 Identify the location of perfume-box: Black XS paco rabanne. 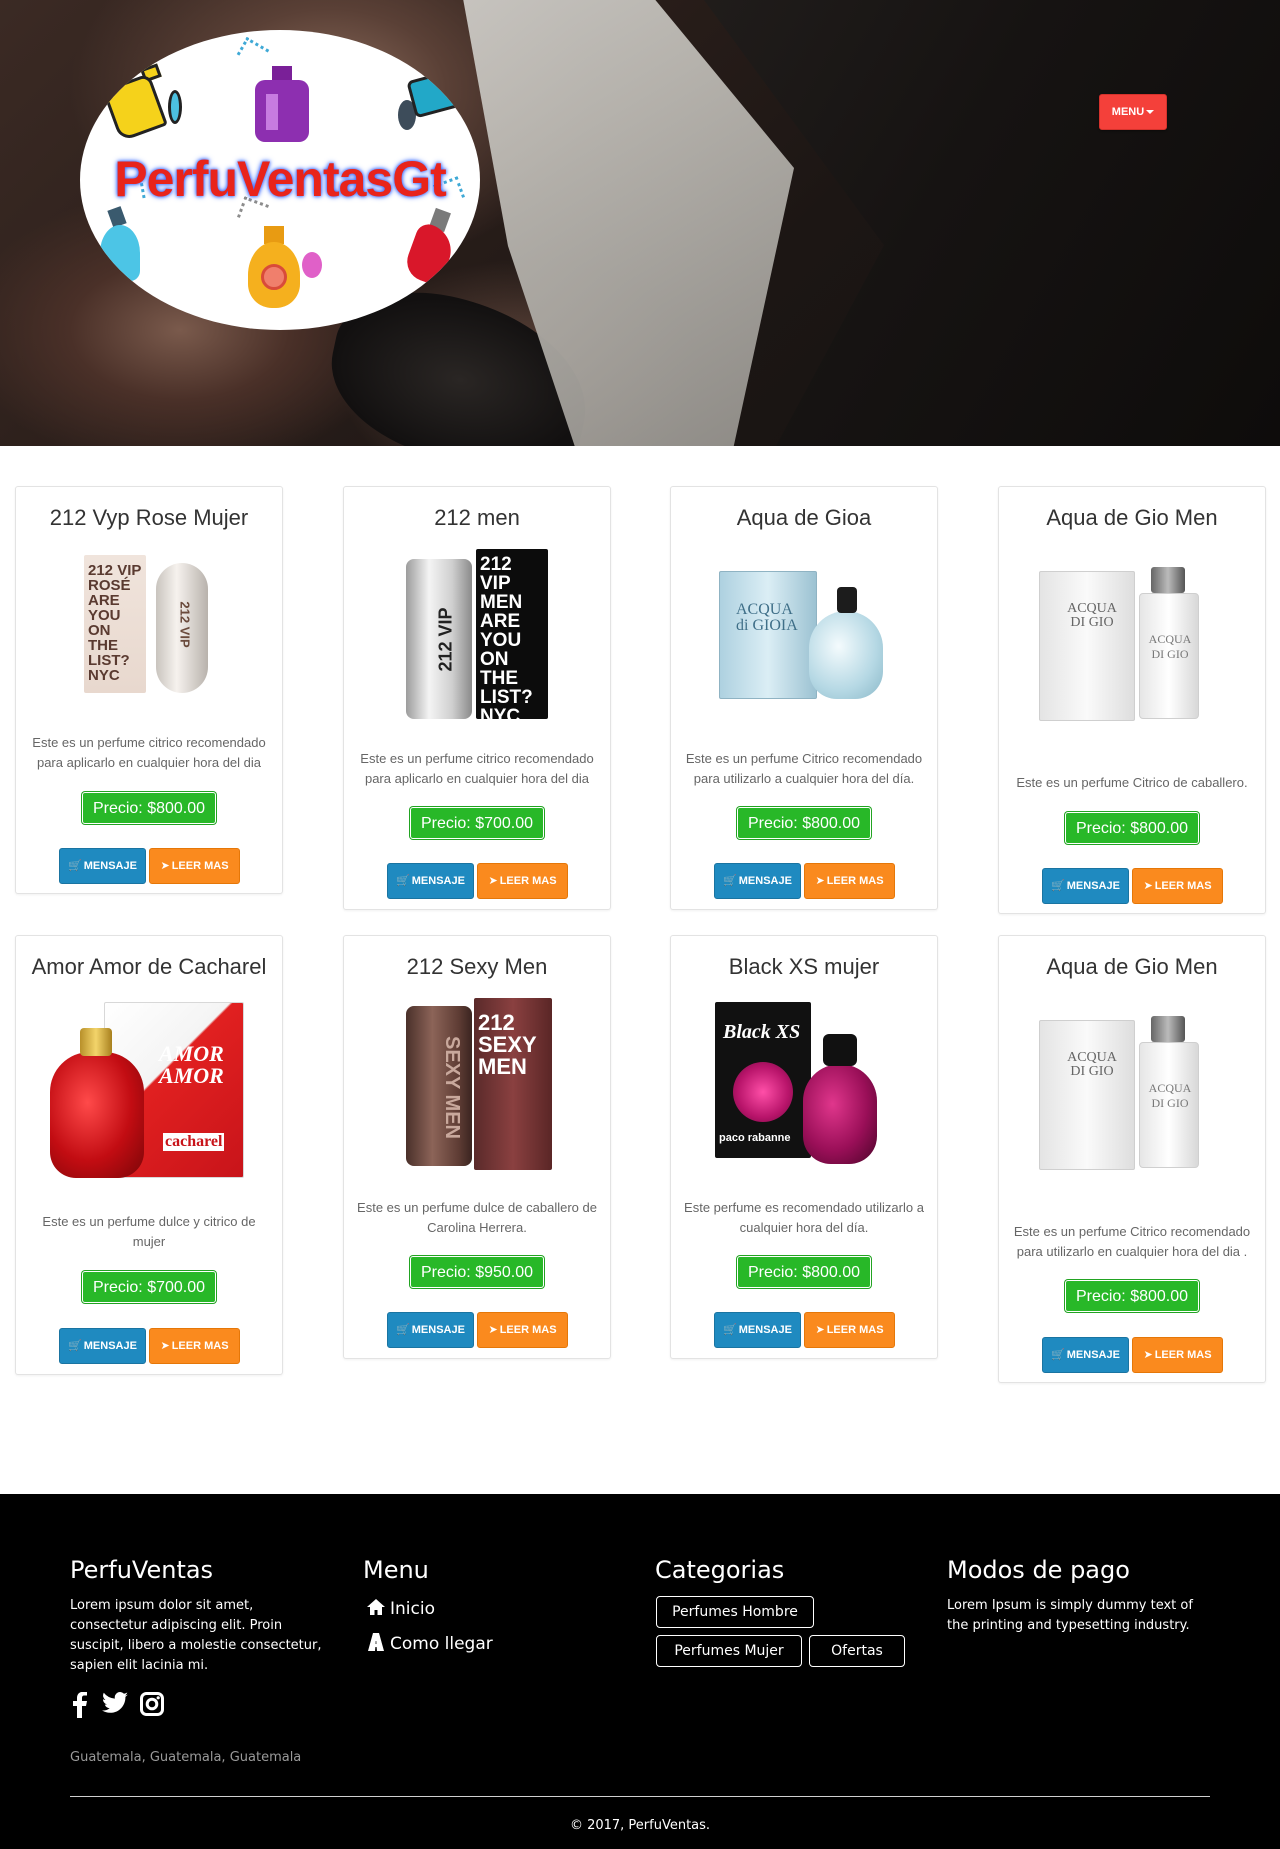
(763, 1080).